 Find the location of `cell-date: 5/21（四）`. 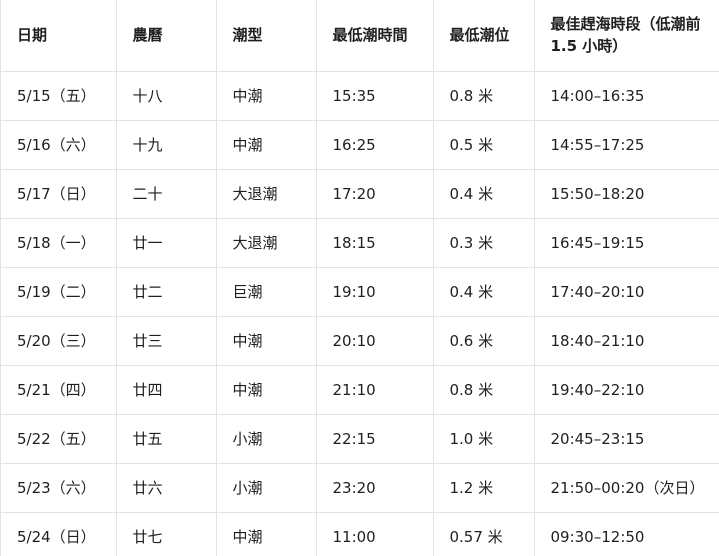

cell-date: 5/21（四） is located at coordinates (59, 390).